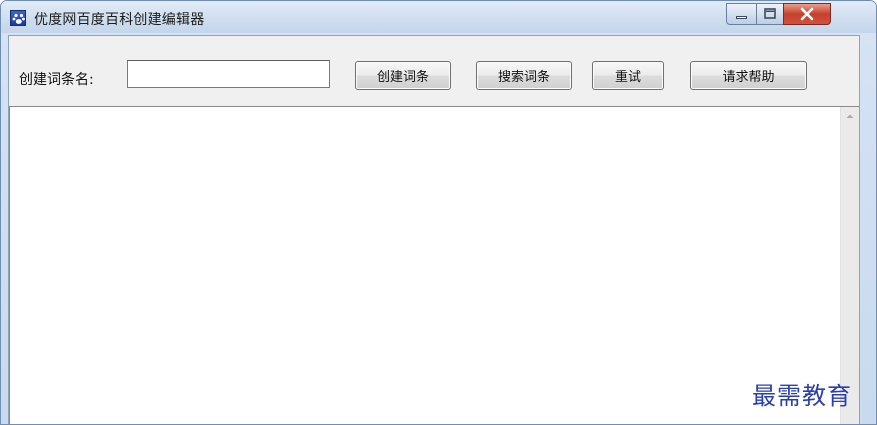 The width and height of the screenshot is (877, 425). What do you see at coordinates (524, 75) in the screenshot?
I see `search-entry-button: 搜索词条` at bounding box center [524, 75].